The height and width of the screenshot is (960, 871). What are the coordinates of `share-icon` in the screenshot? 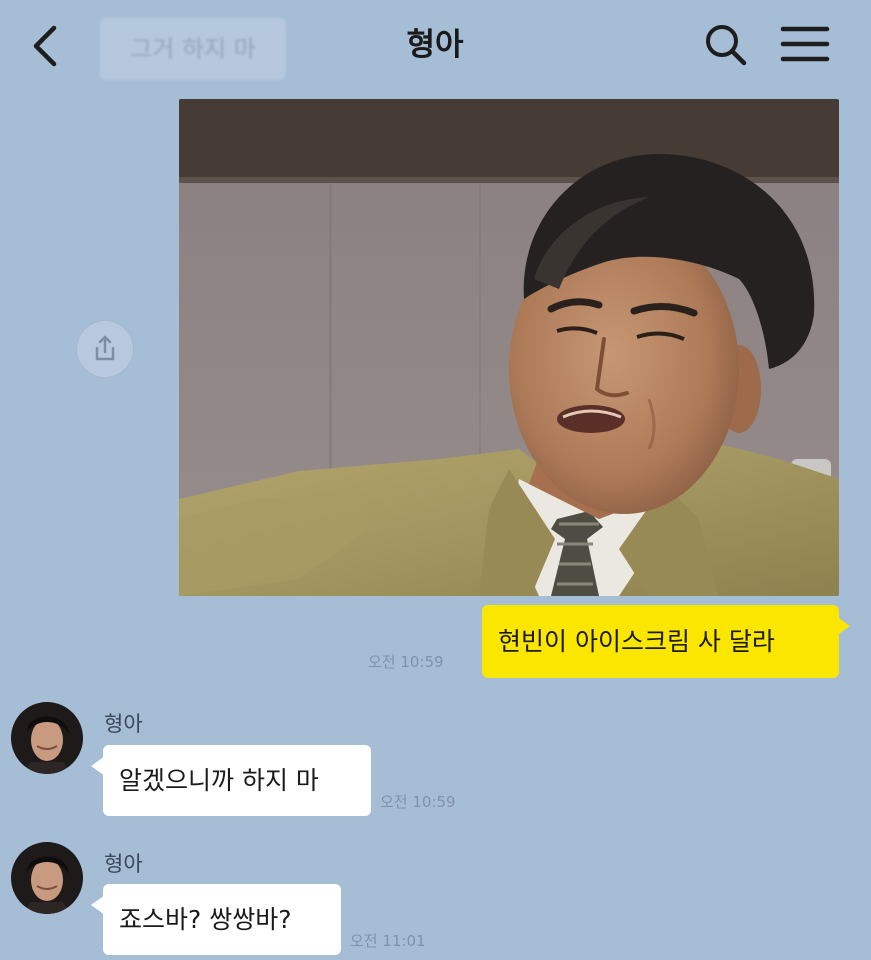 It's located at (105, 348).